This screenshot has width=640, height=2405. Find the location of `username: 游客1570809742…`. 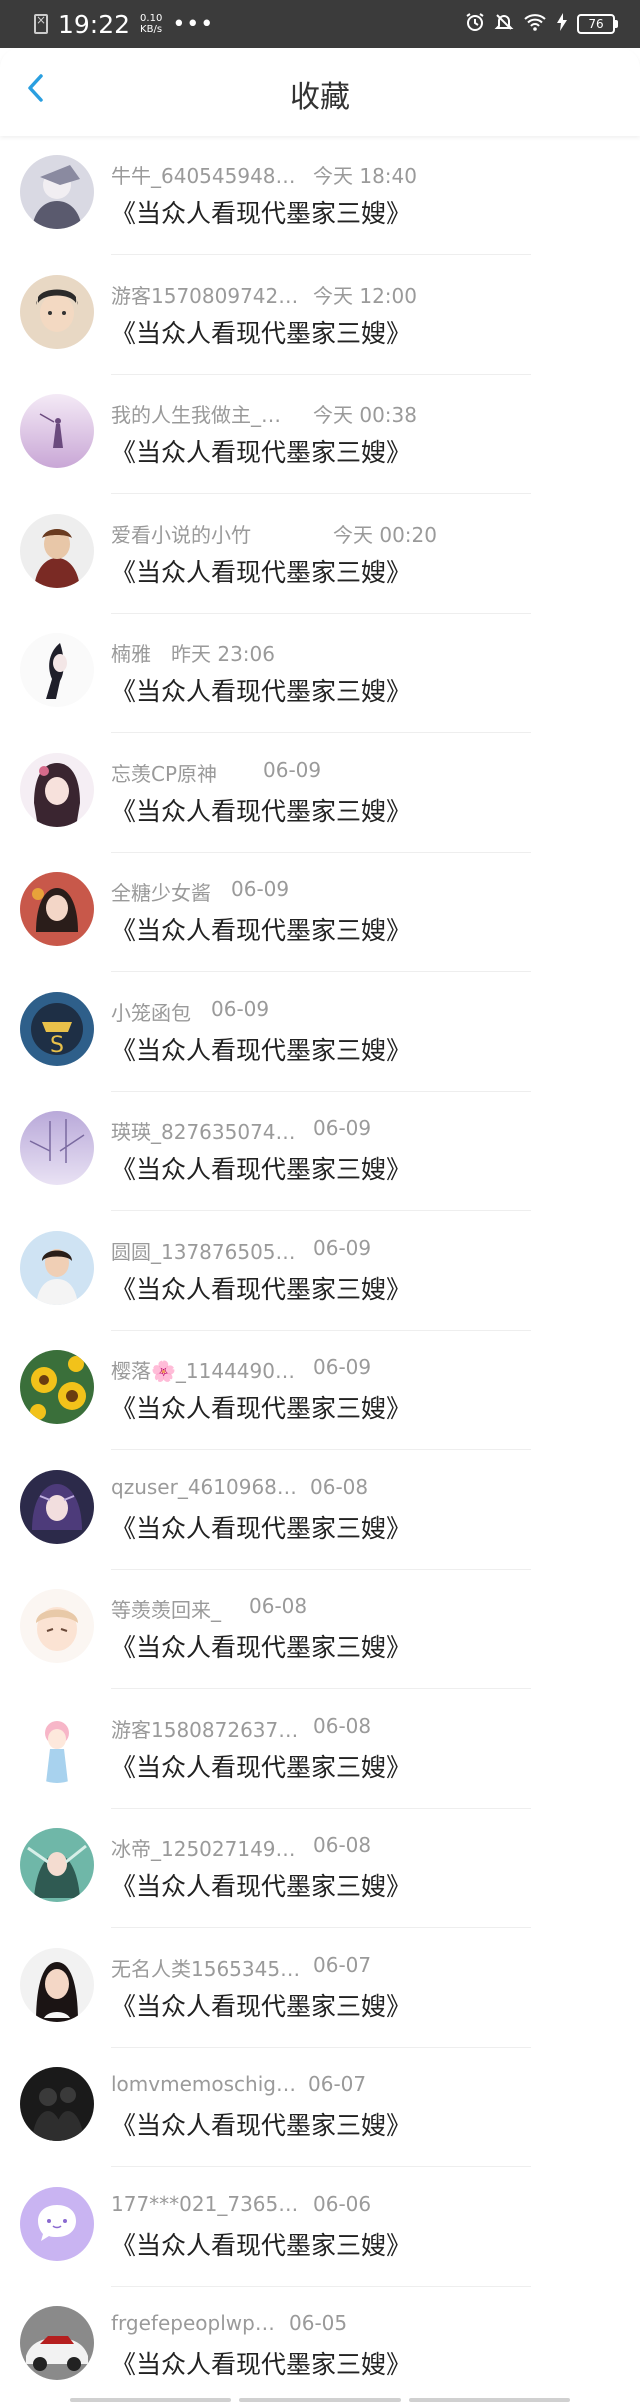

username: 游客1570809742… is located at coordinates (205, 295).